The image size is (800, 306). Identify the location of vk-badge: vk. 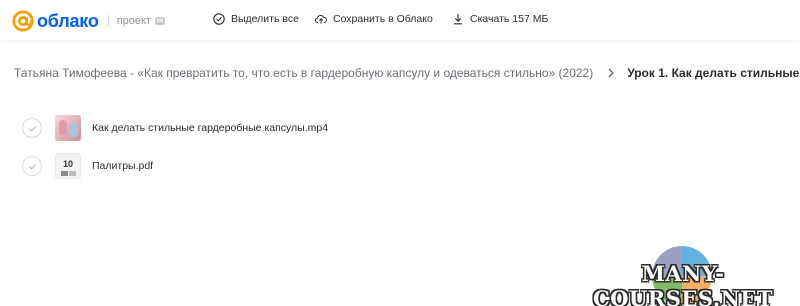
(159, 21).